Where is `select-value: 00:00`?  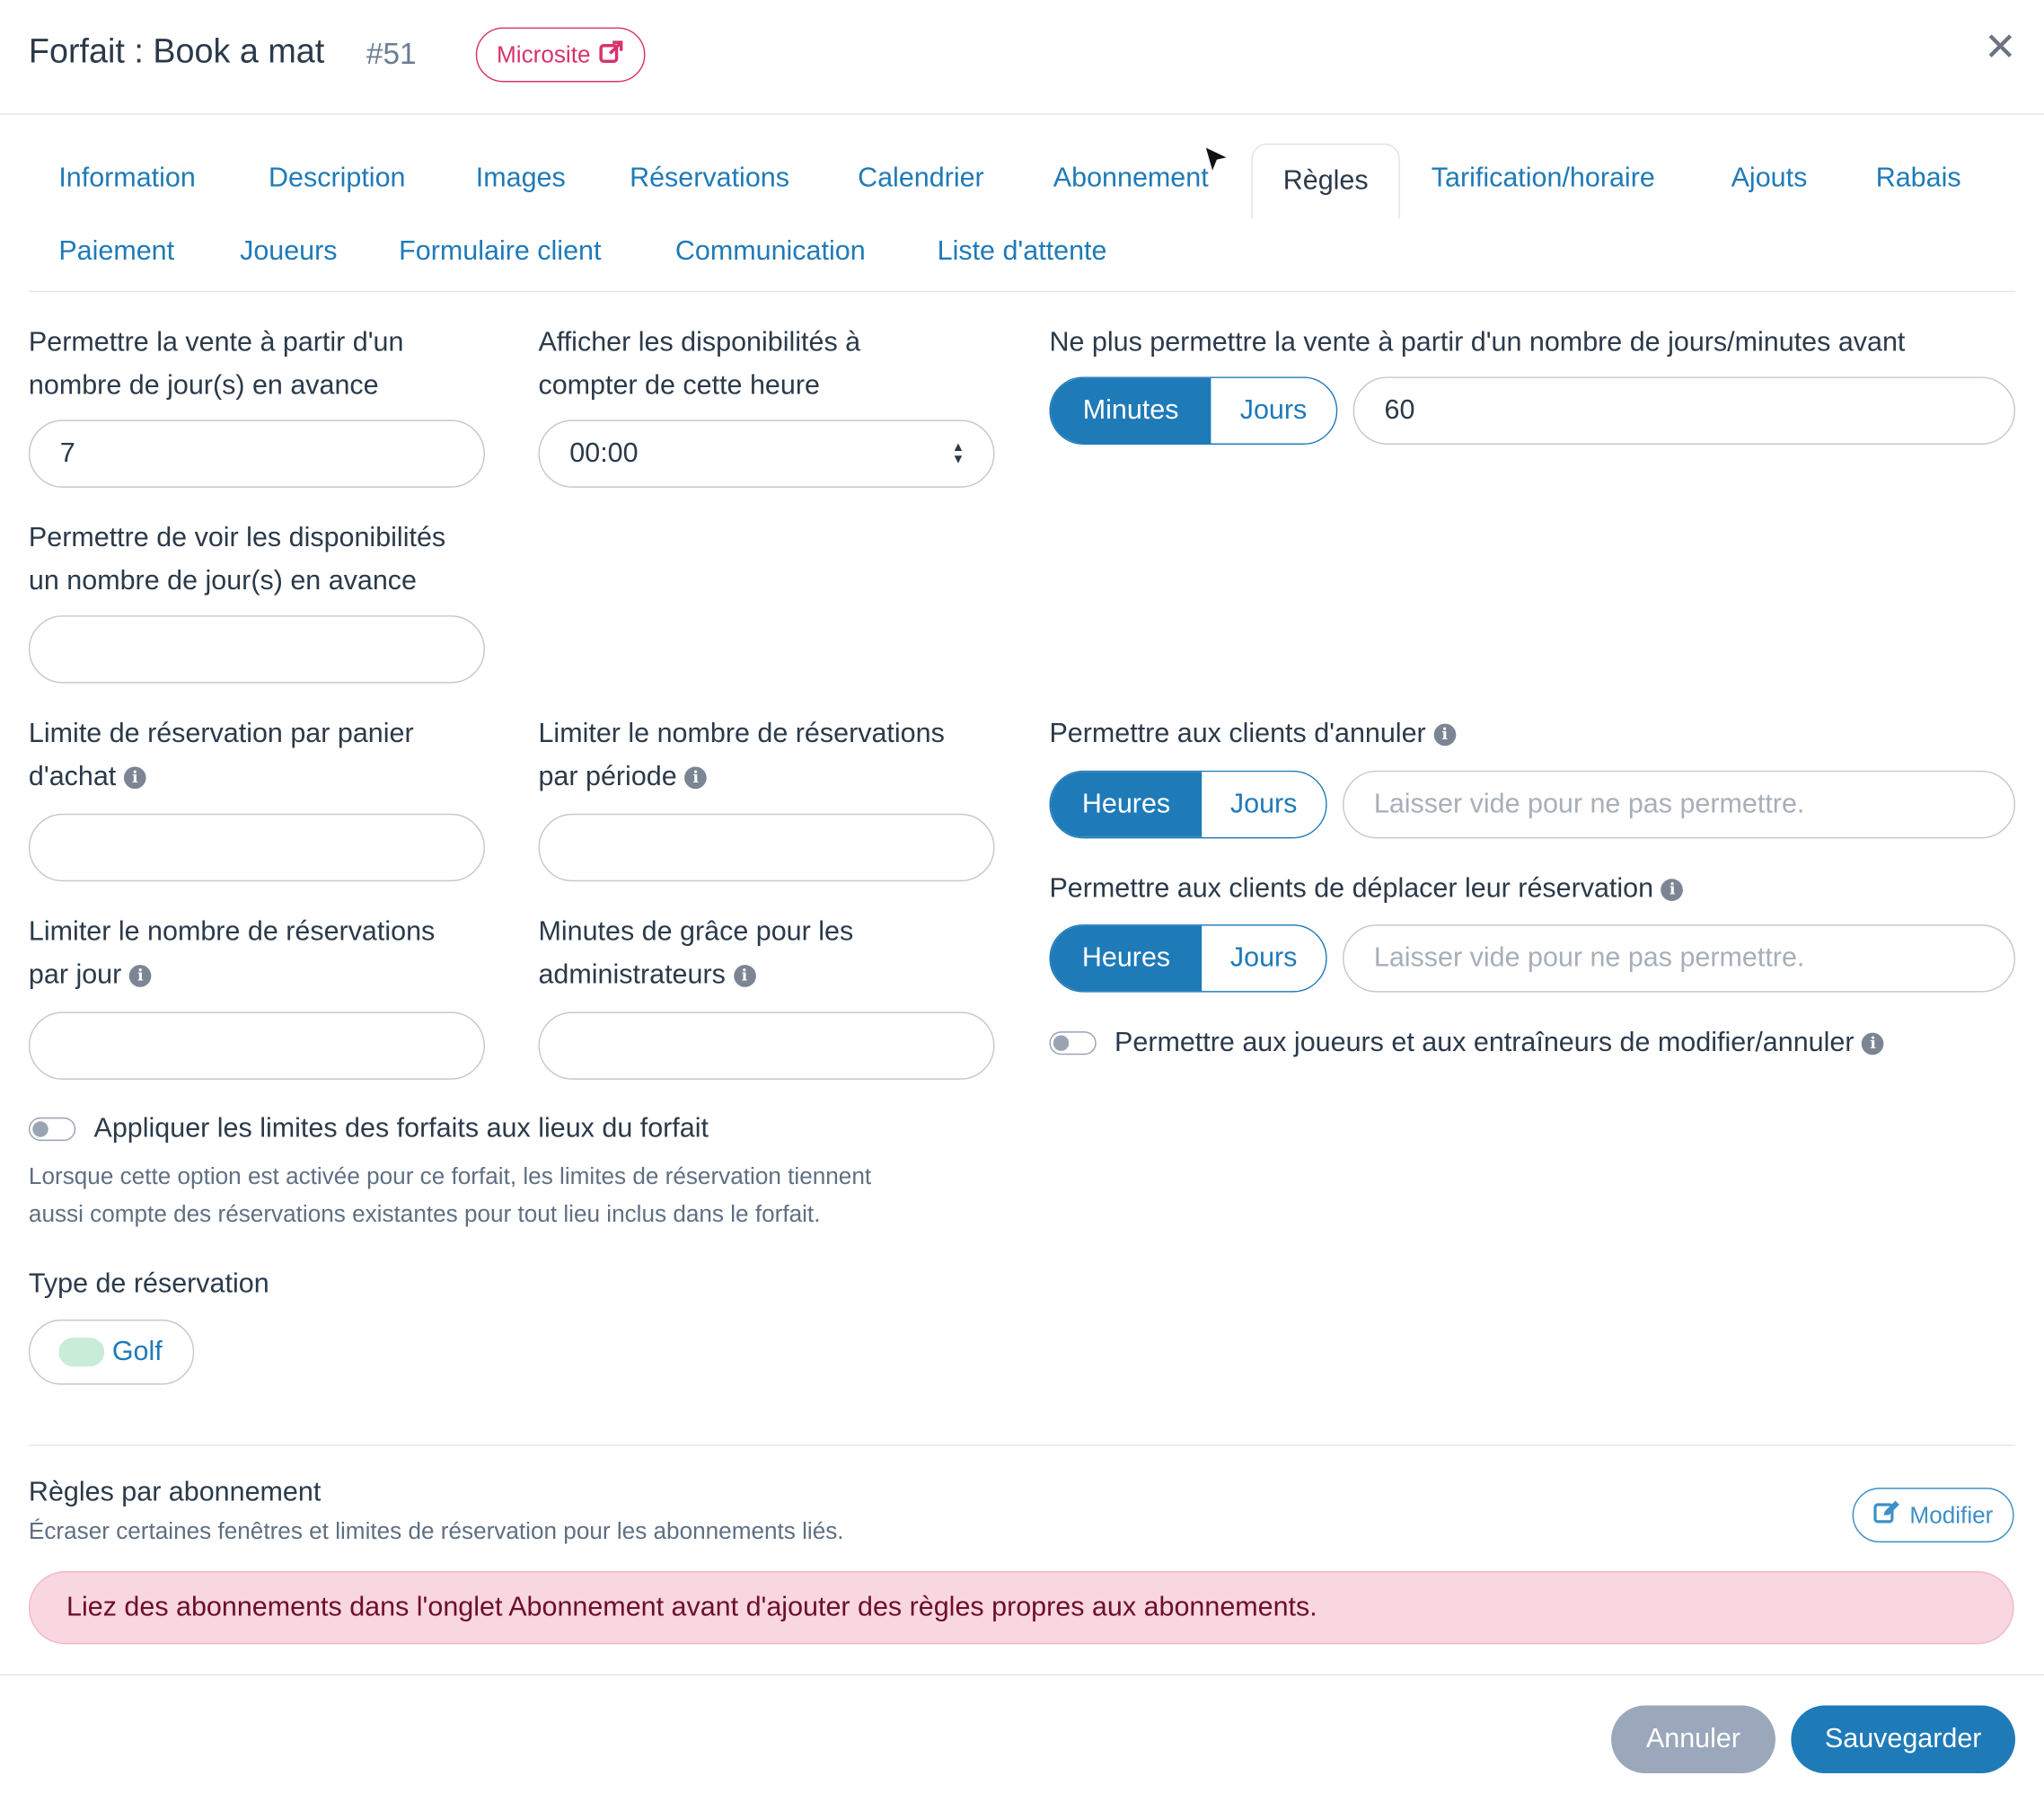
select-value: 00:00 is located at coordinates (604, 453).